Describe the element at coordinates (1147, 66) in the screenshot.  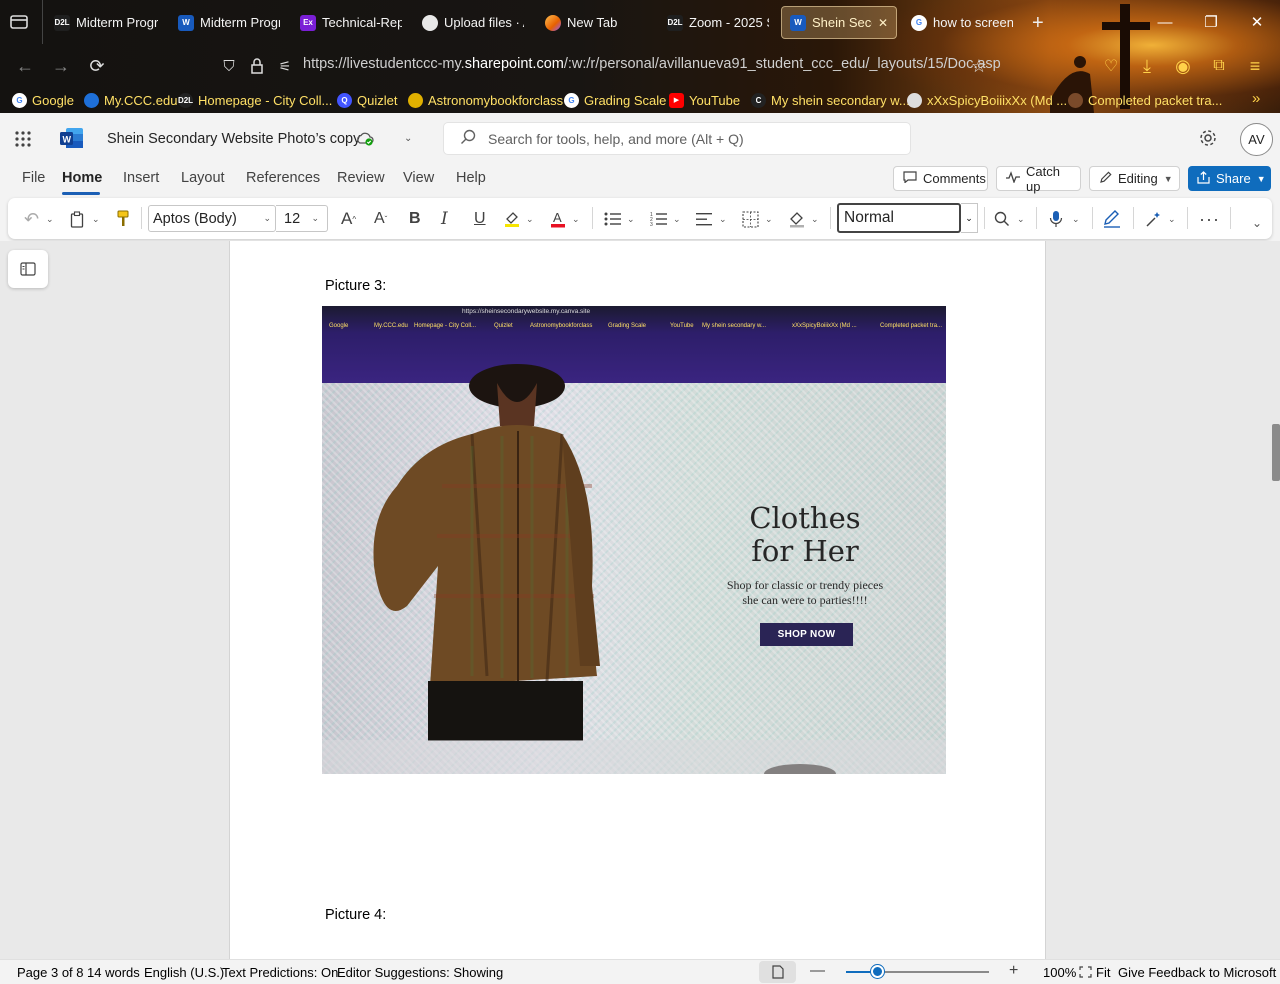
I see `downloads-icon: ⤓` at that location.